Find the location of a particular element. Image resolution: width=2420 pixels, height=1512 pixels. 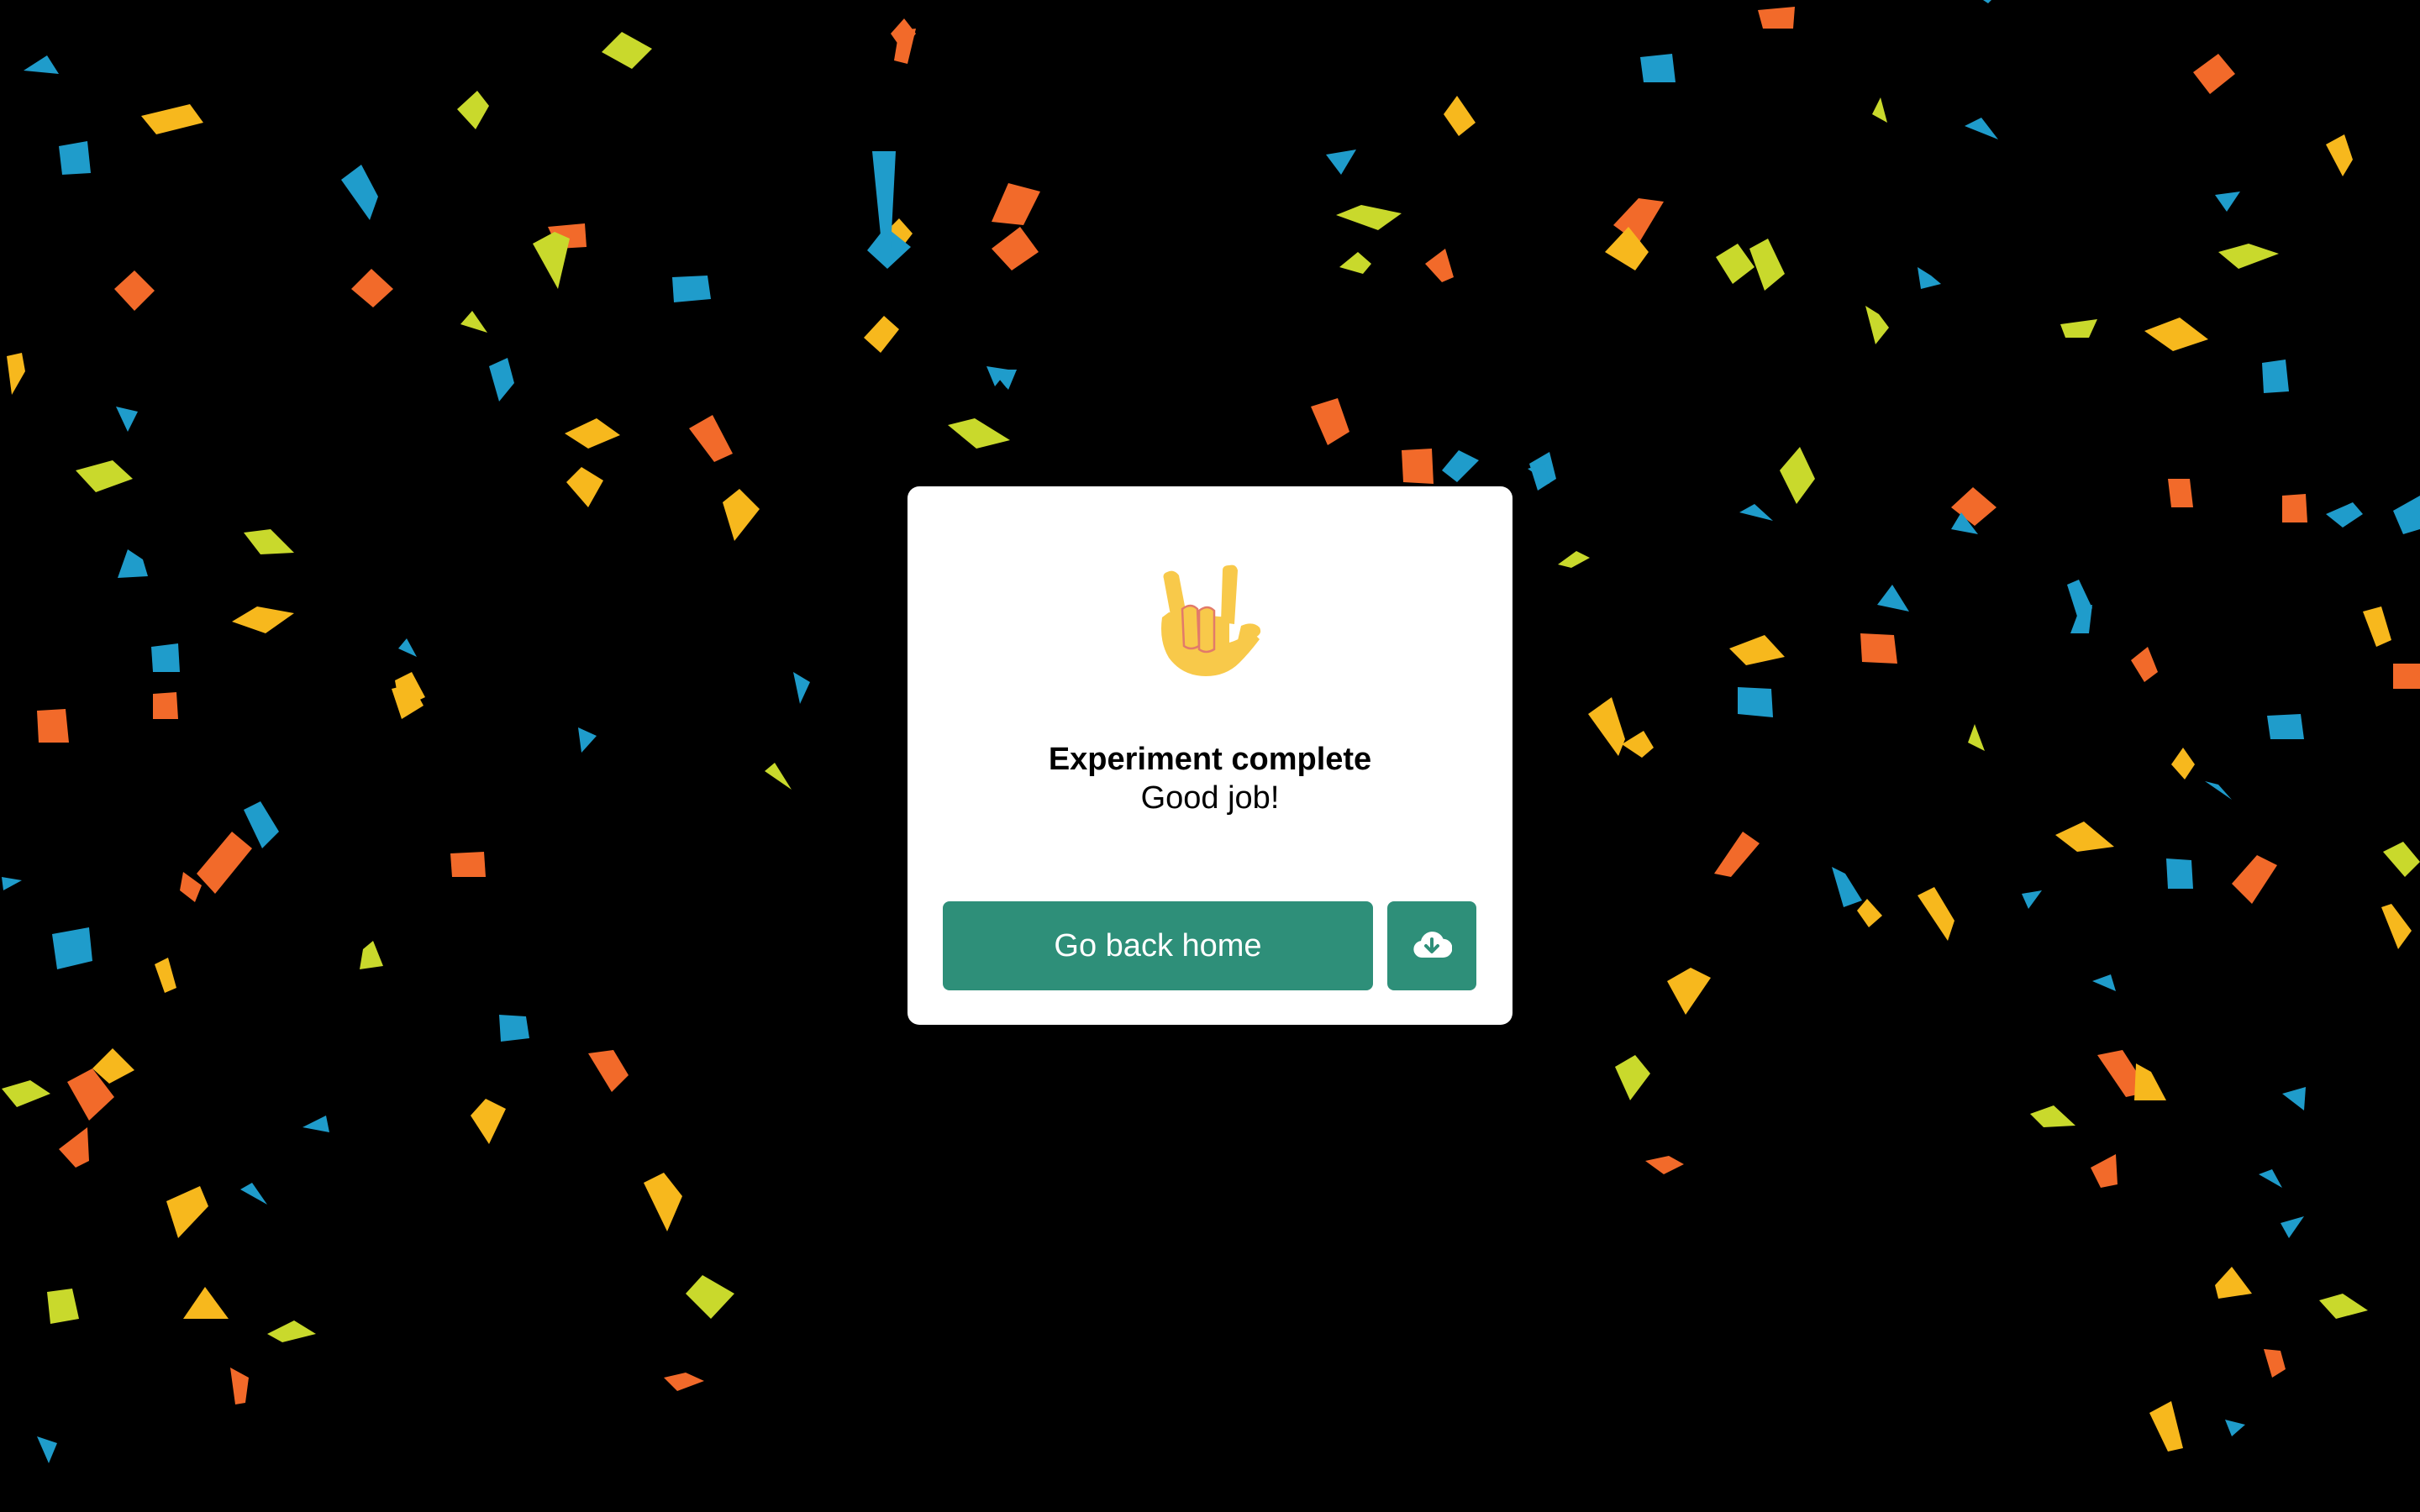

cloud-download-icon is located at coordinates (1433, 945).